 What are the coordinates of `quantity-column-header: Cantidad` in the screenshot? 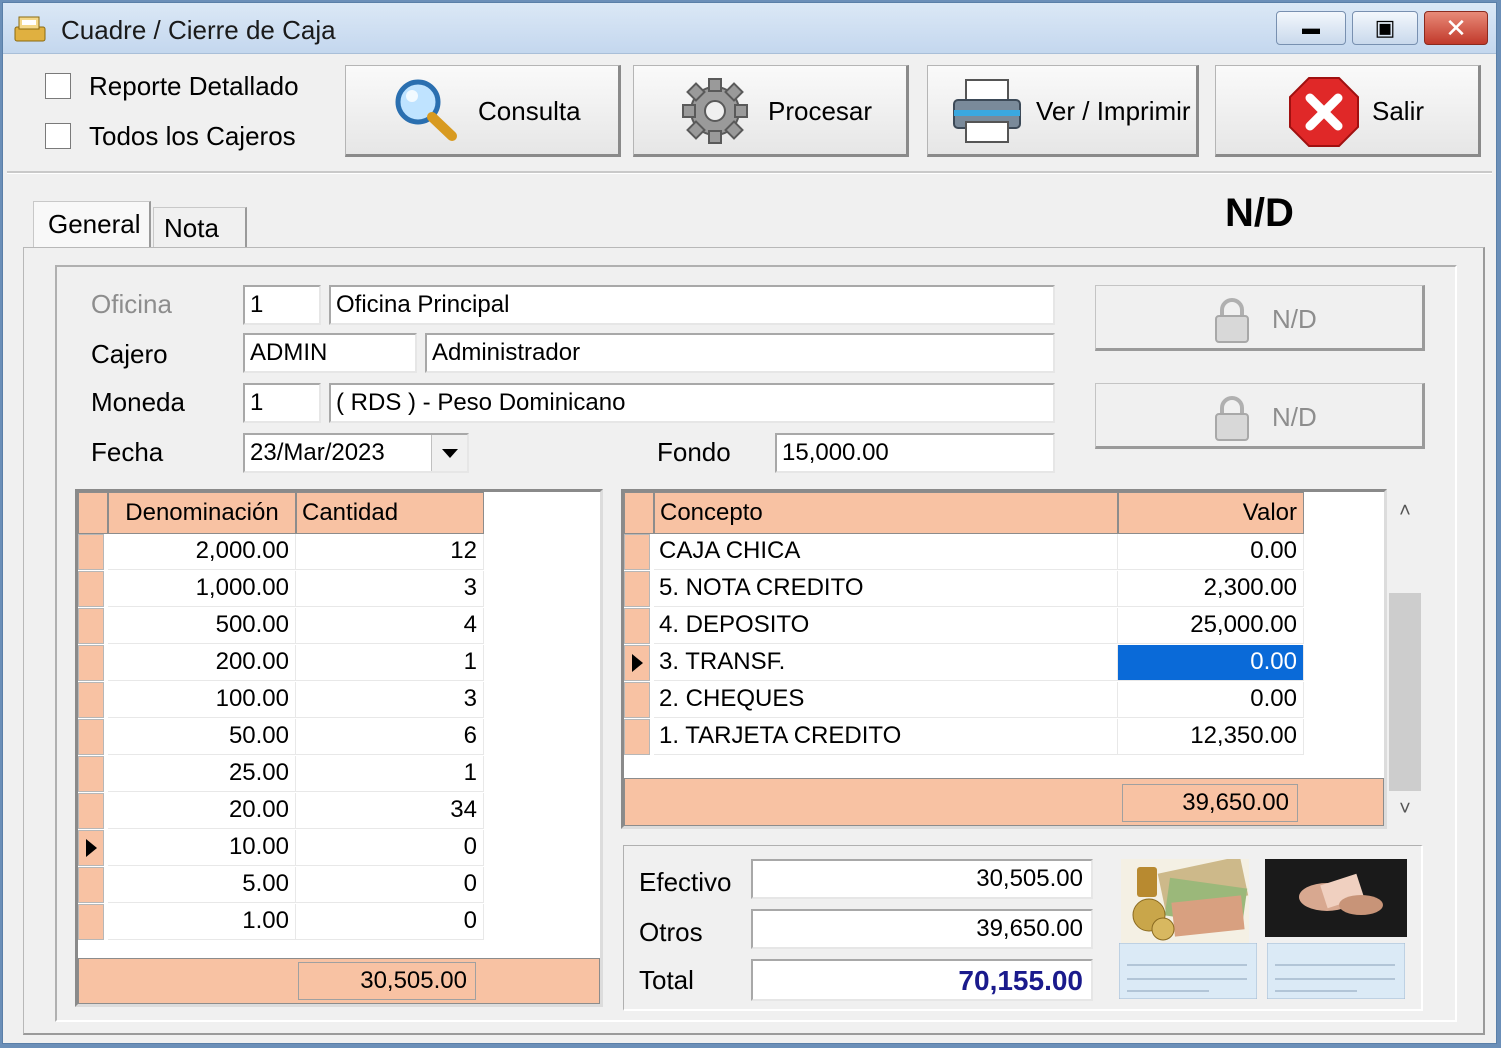 It's located at (390, 513).